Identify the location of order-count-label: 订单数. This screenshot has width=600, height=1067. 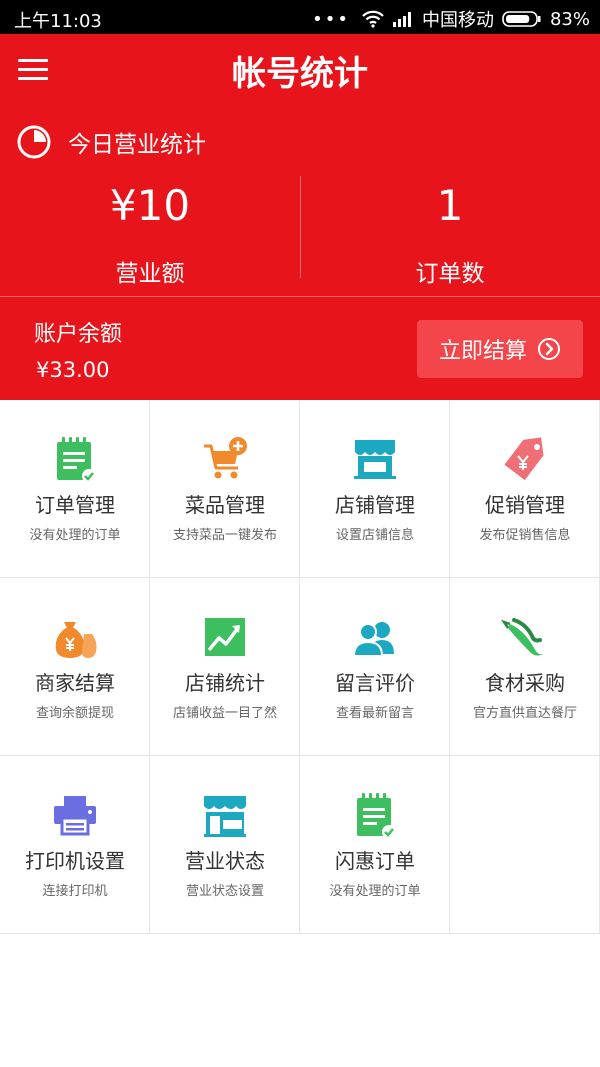
(450, 274).